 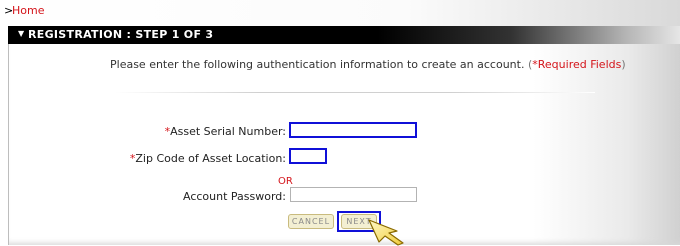 I want to click on zip-code-label-text: Zip Code of Asset Location:, so click(x=210, y=158).